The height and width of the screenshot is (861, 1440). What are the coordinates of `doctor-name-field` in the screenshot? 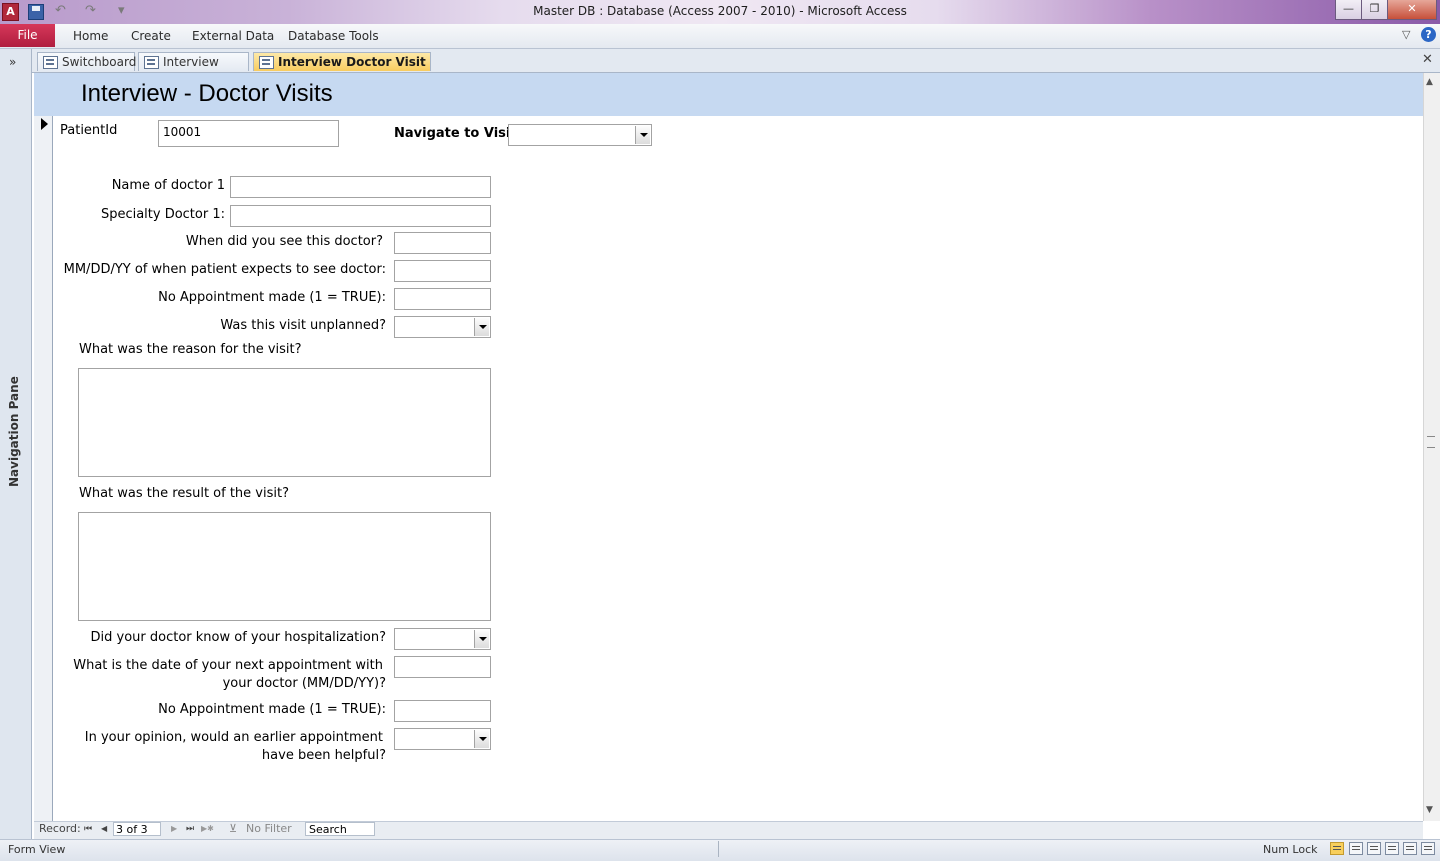 It's located at (360, 187).